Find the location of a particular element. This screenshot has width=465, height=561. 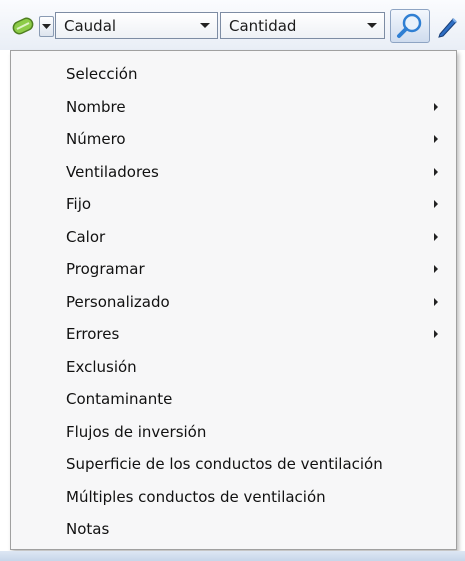

menu-item-label: Fijo is located at coordinates (79, 204).